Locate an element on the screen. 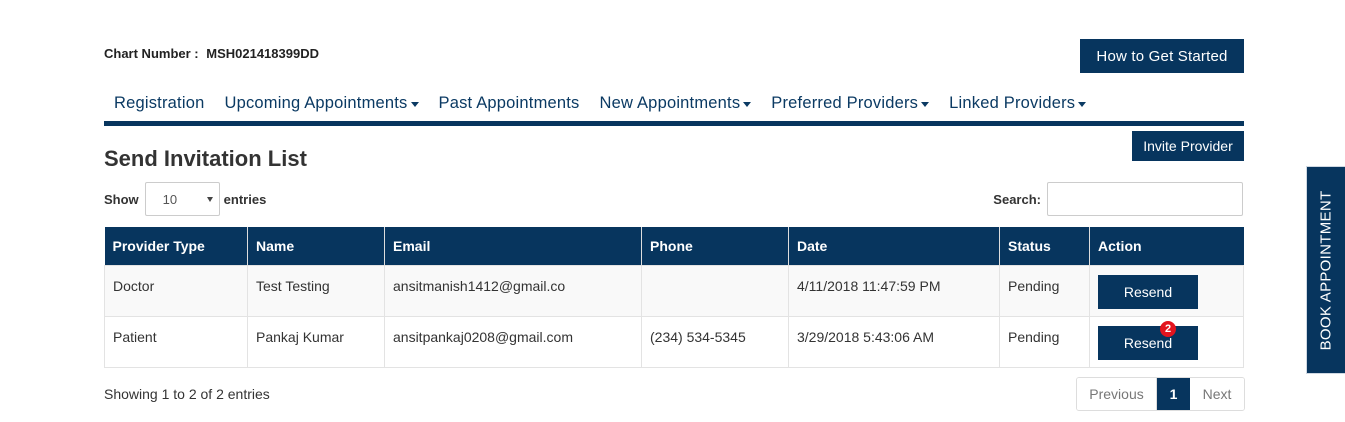  table-search: Search: is located at coordinates (1118, 199).